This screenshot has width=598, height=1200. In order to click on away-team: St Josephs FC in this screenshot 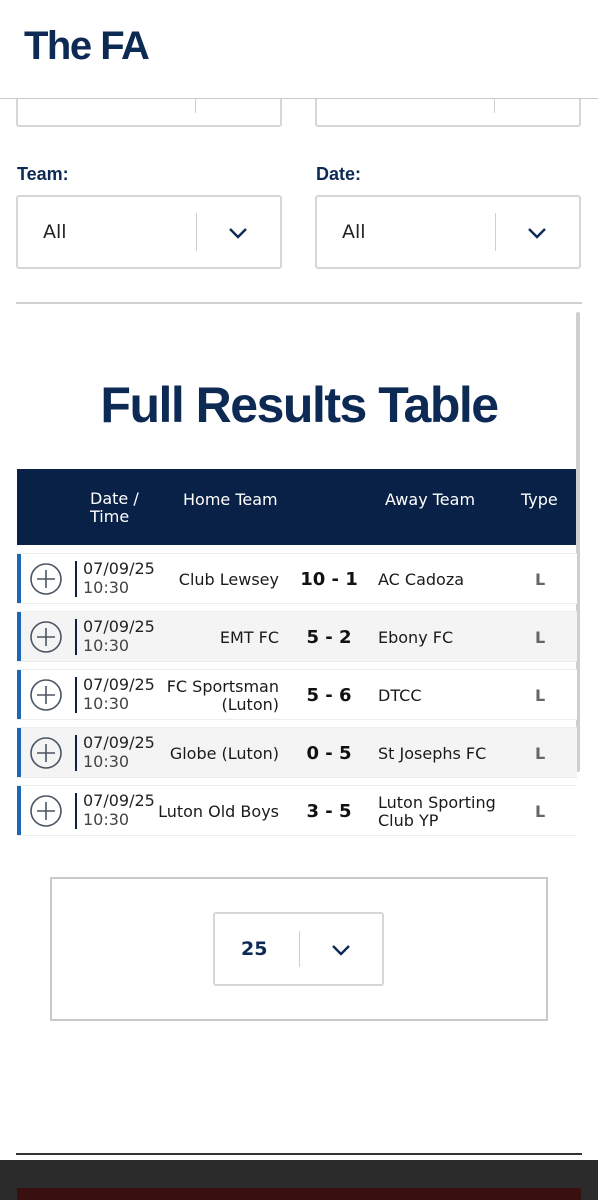, I will do `click(432, 753)`.